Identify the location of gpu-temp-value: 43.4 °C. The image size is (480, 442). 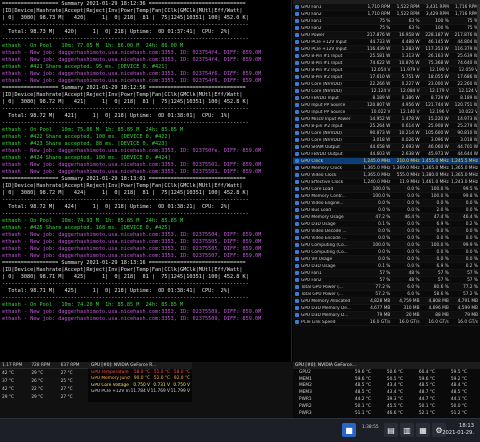
(394, 386).